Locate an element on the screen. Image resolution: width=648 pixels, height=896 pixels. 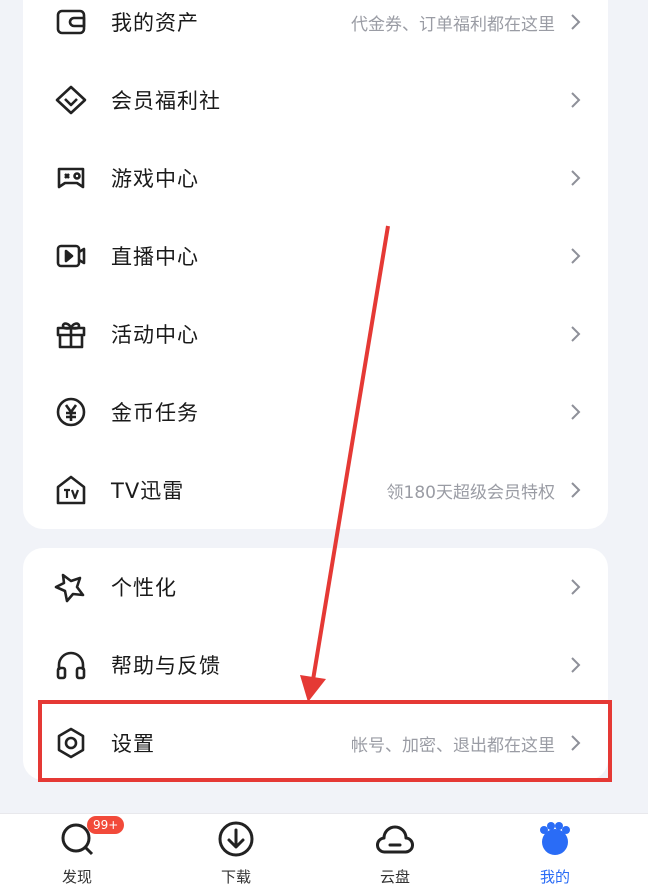
nav-tab-profile: 我的 is located at coordinates (555, 855).